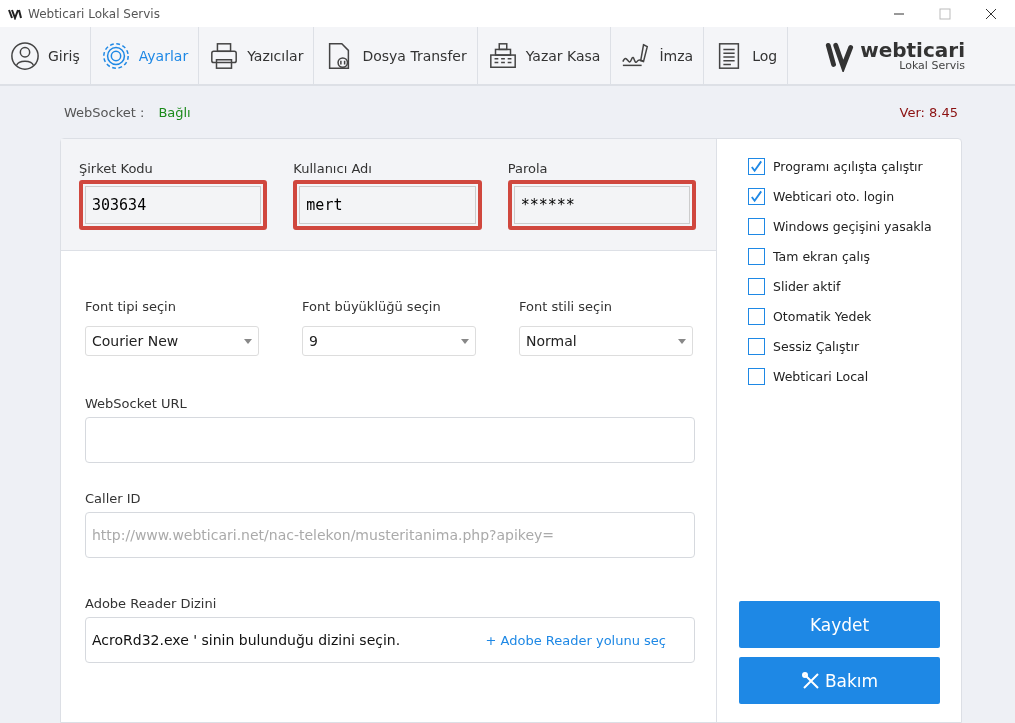 The height and width of the screenshot is (723, 1015). What do you see at coordinates (387, 205) in the screenshot?
I see `input-field: mert` at bounding box center [387, 205].